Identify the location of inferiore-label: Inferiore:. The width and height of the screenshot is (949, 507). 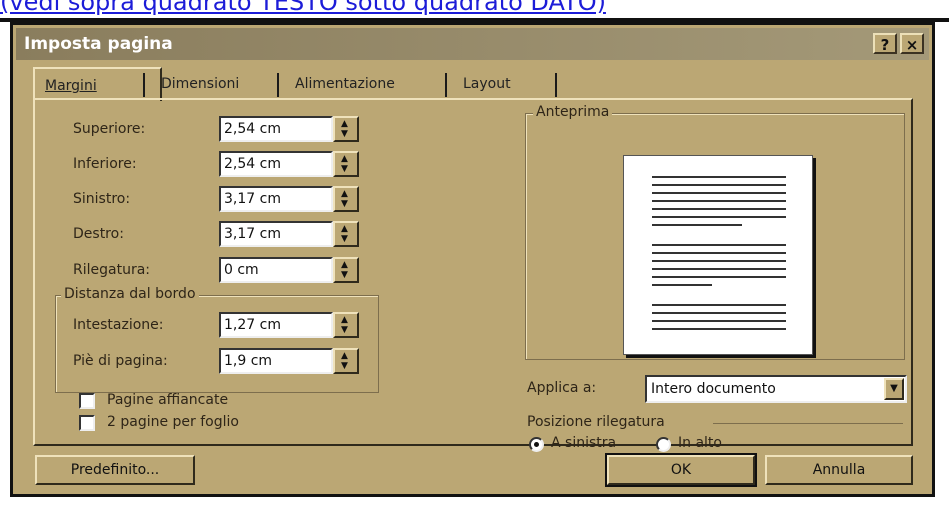
(105, 164).